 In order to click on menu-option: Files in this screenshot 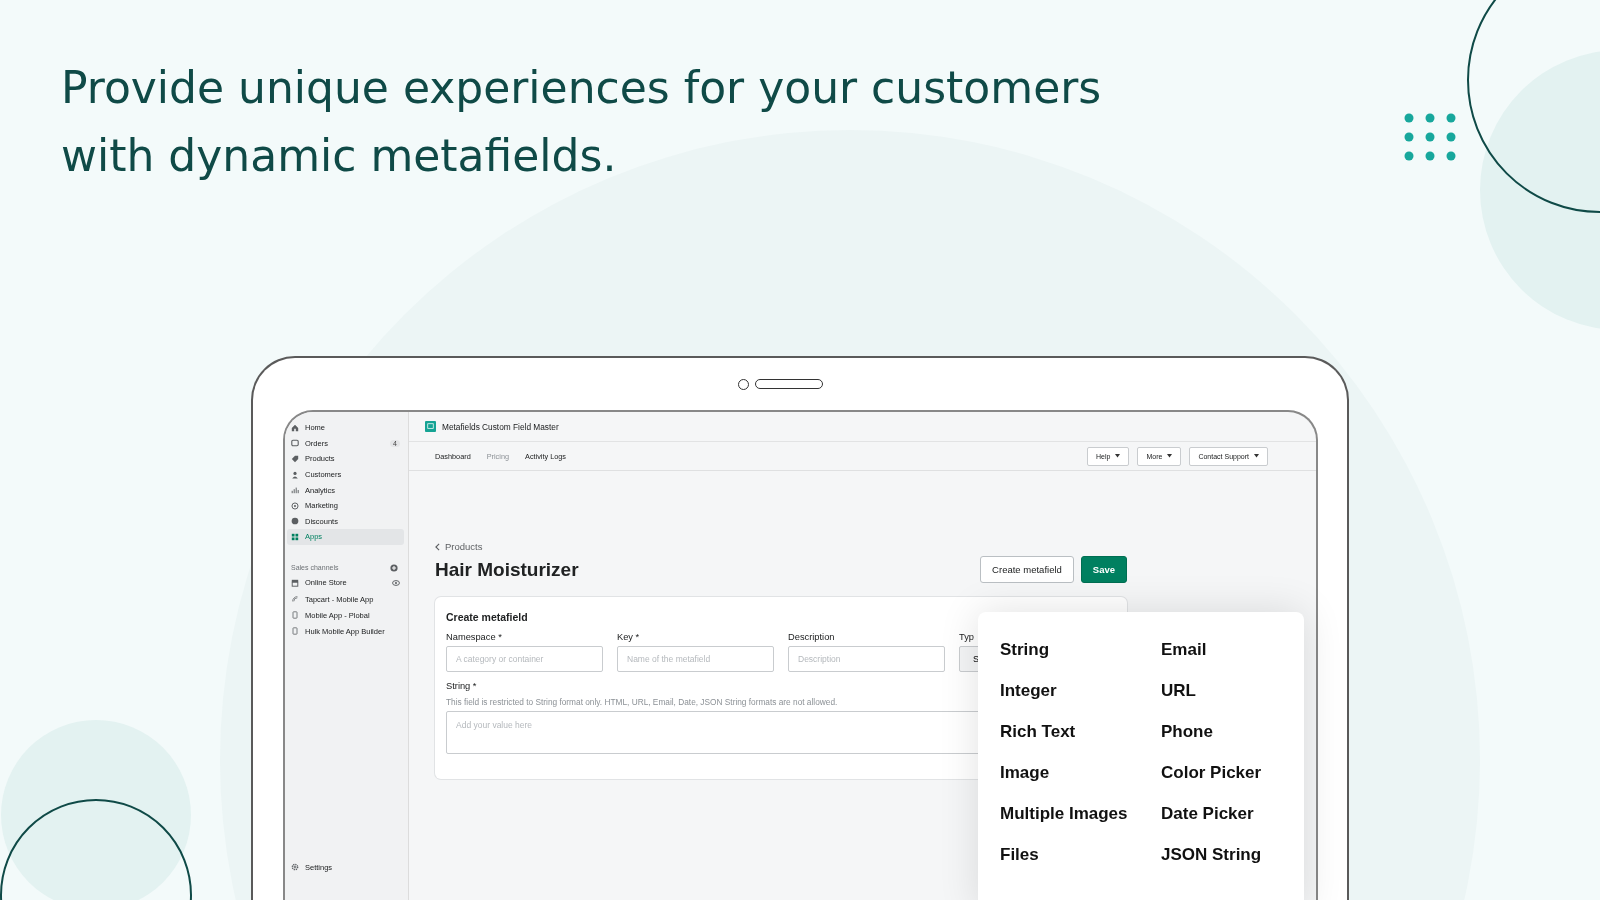, I will do `click(1019, 854)`.